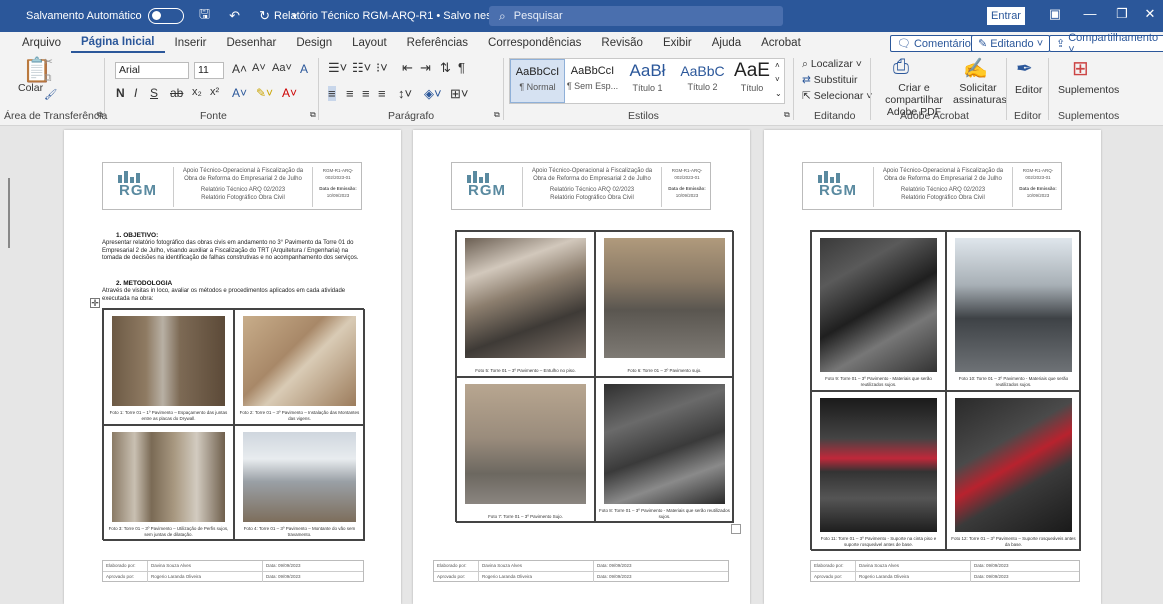  I want to click on tab-correspondencias: Correspondências, so click(534, 43).